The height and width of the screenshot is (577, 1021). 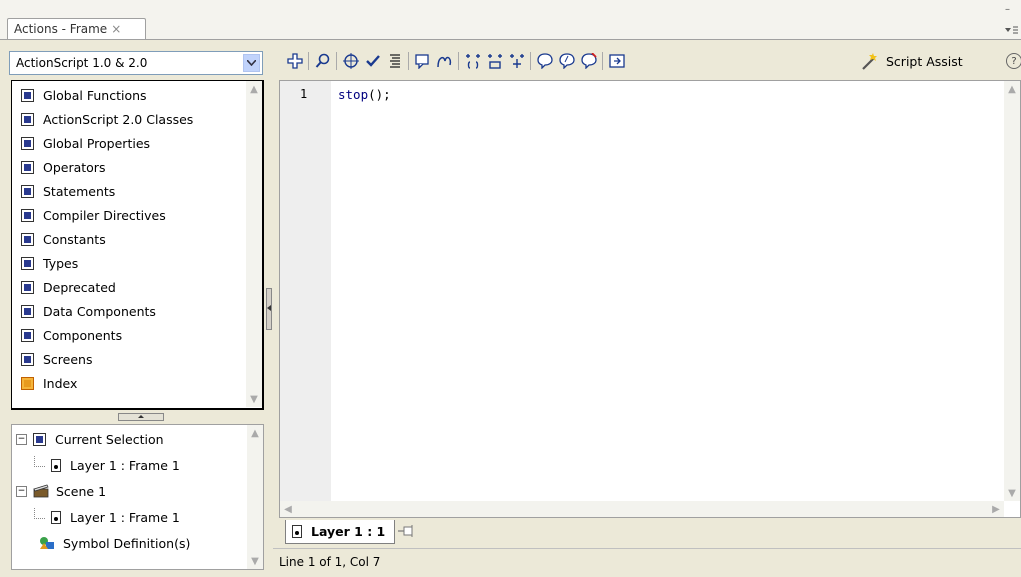 What do you see at coordinates (118, 119) in the screenshot?
I see `toolbox-category-label: ActionScript 2.0 Classes` at bounding box center [118, 119].